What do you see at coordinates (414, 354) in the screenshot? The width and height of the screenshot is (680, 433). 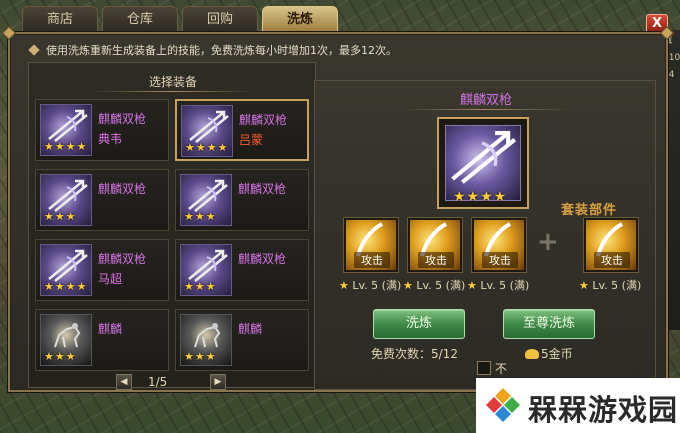 I see `free-count: 免费次数：5/12` at bounding box center [414, 354].